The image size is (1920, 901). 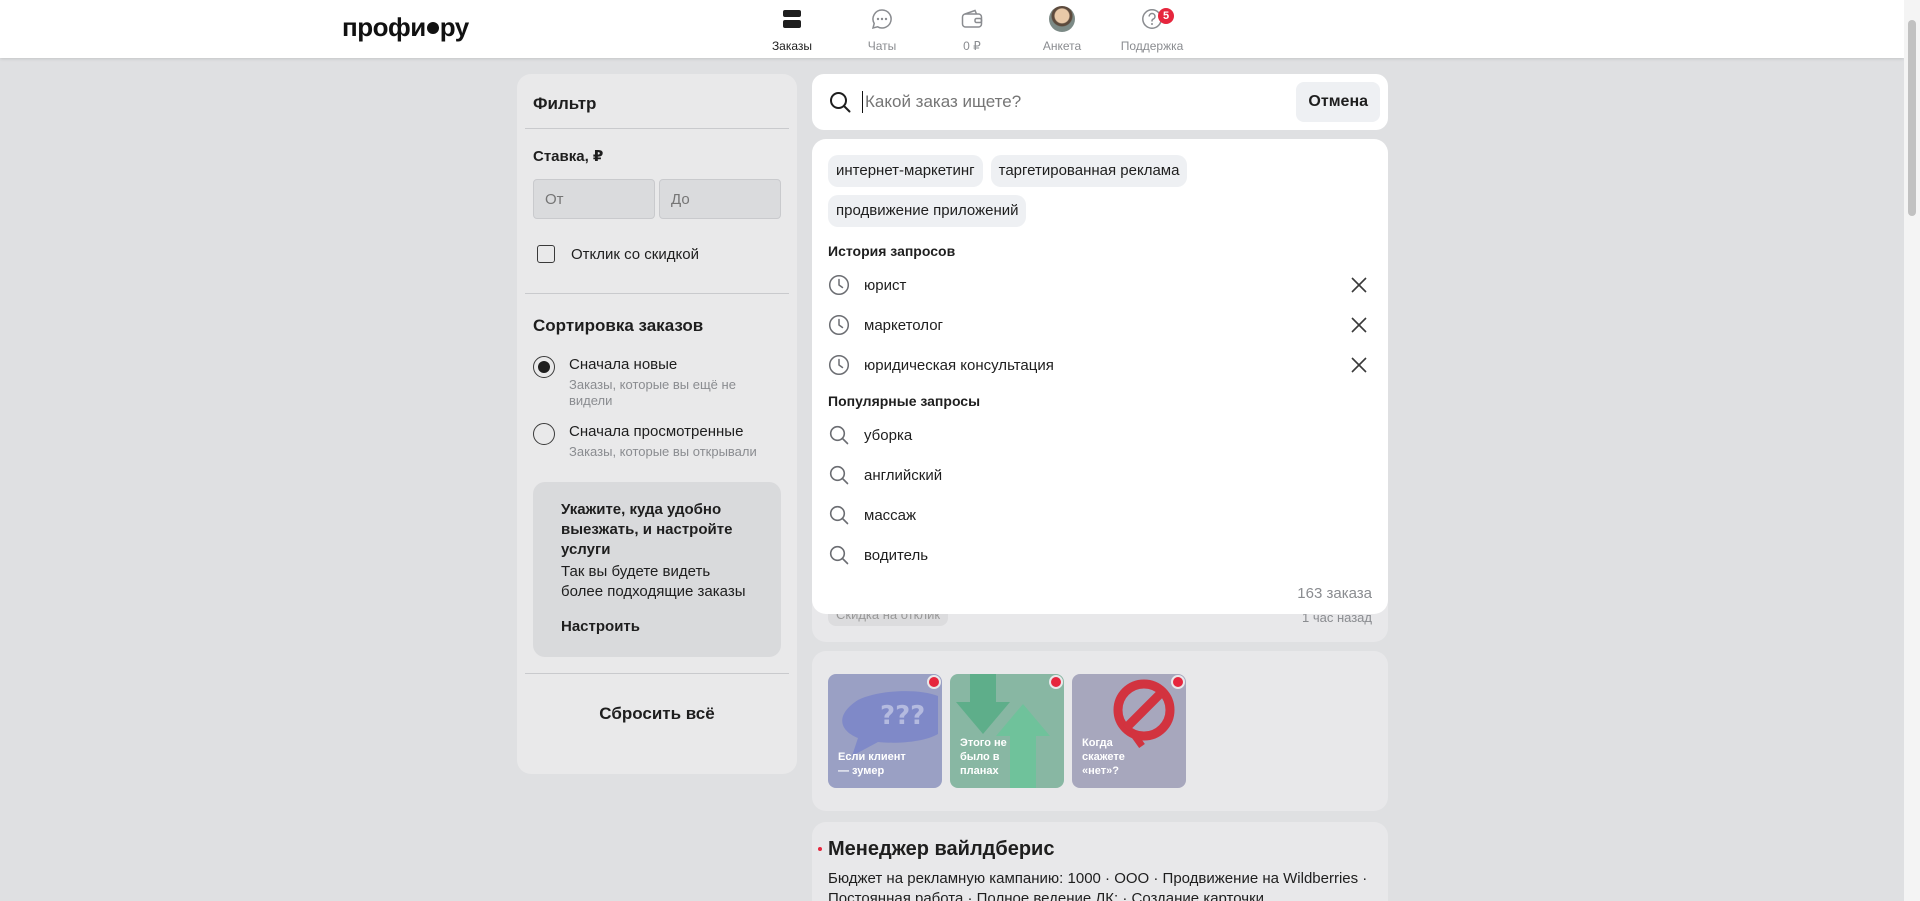 I want to click on suggestion-tag: таргетированная реклама, so click(x=1089, y=171).